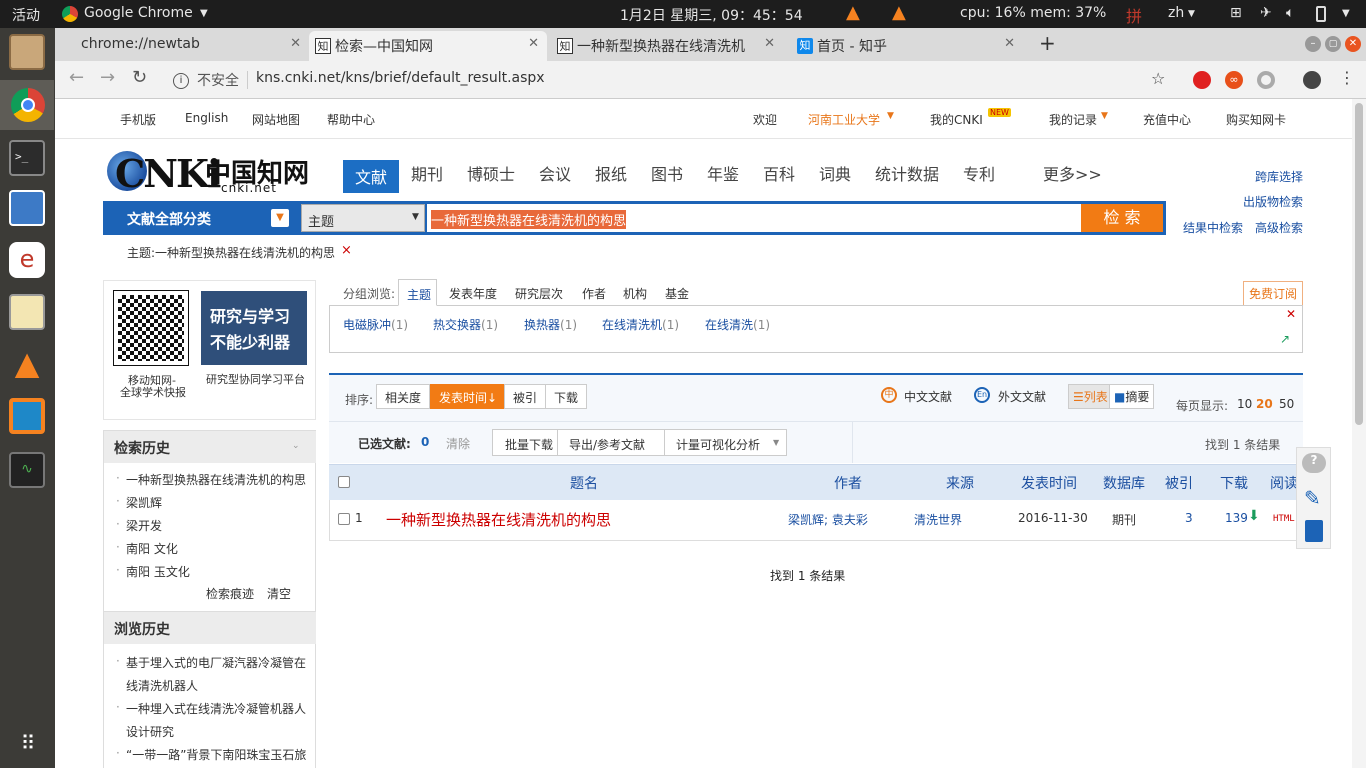  I want to click on cat-tab-conference: 会议, so click(555, 173).